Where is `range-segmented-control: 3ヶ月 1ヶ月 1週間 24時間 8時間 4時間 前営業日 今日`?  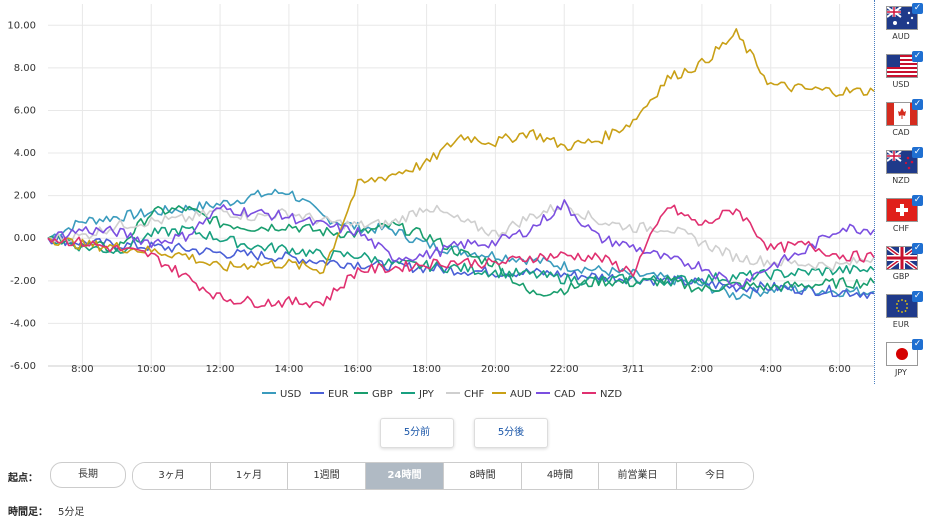 range-segmented-control: 3ヶ月 1ヶ月 1週間 24時間 8時間 4時間 前営業日 今日 is located at coordinates (443, 476).